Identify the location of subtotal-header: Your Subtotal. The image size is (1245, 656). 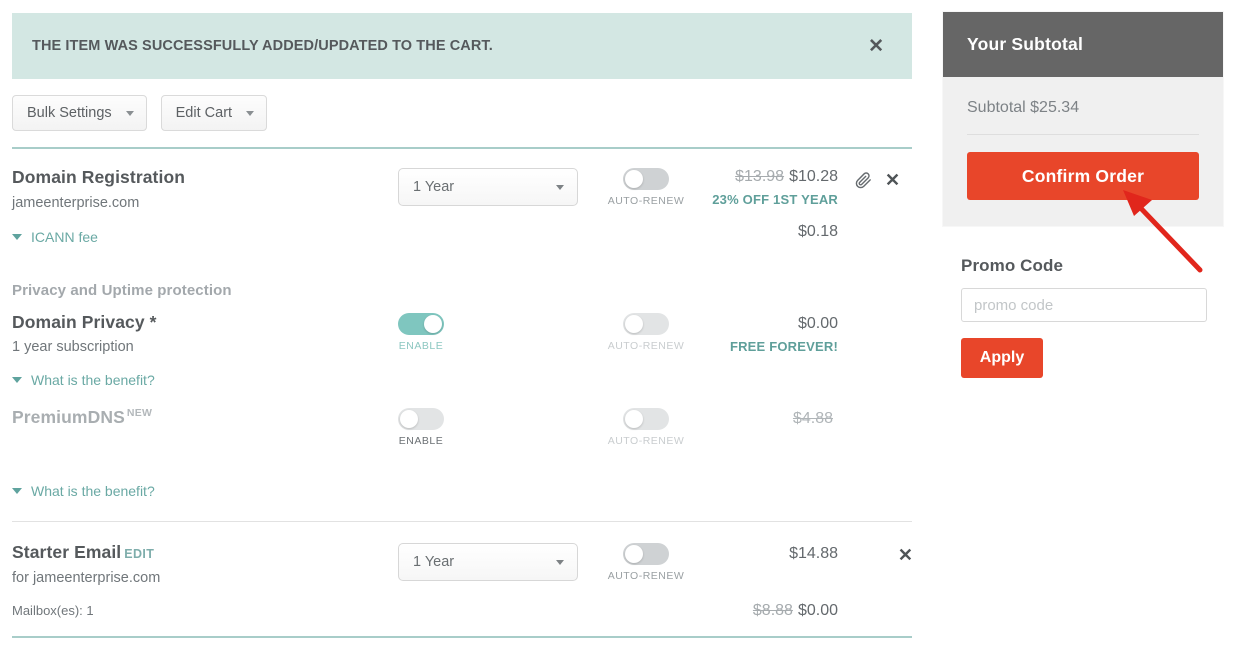
(1083, 44).